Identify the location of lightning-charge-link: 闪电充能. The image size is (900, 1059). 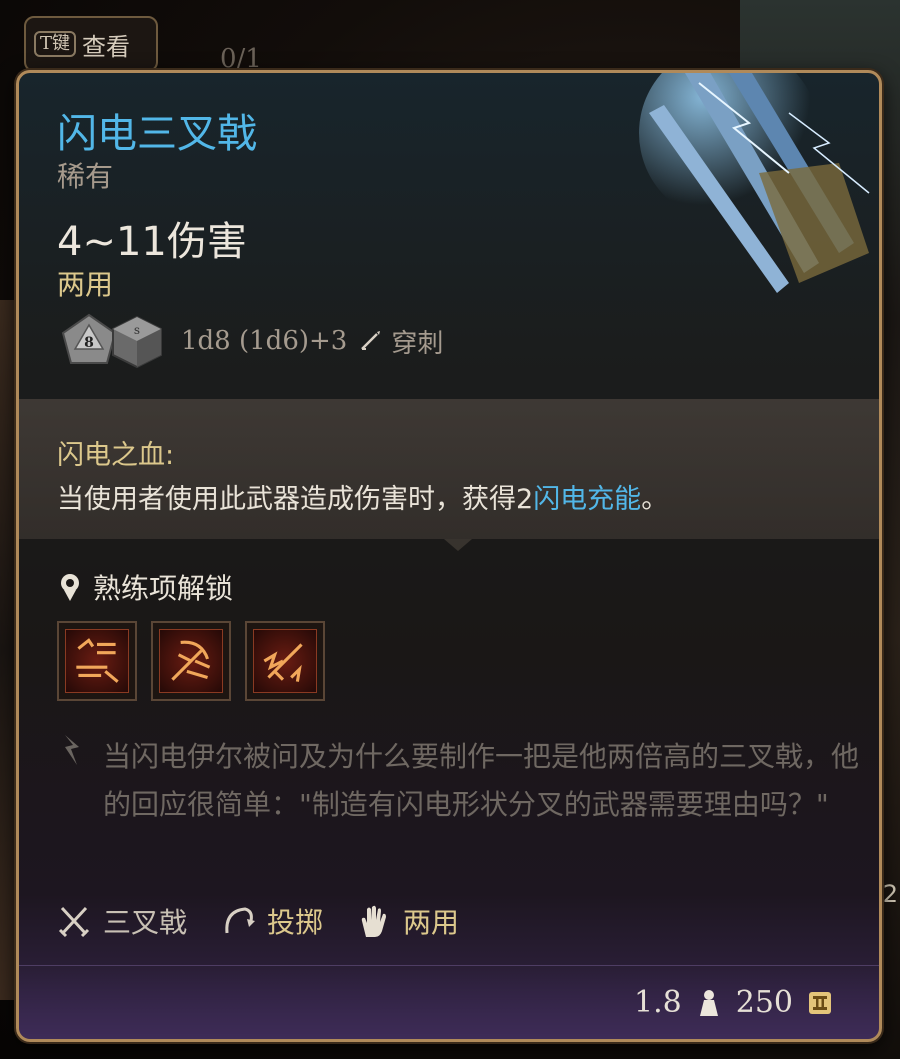
(587, 499).